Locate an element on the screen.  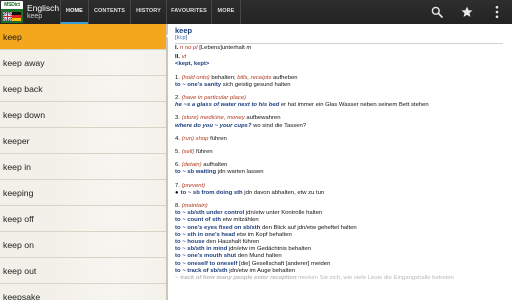
sense-text: aufbewahren is located at coordinates (263, 118).